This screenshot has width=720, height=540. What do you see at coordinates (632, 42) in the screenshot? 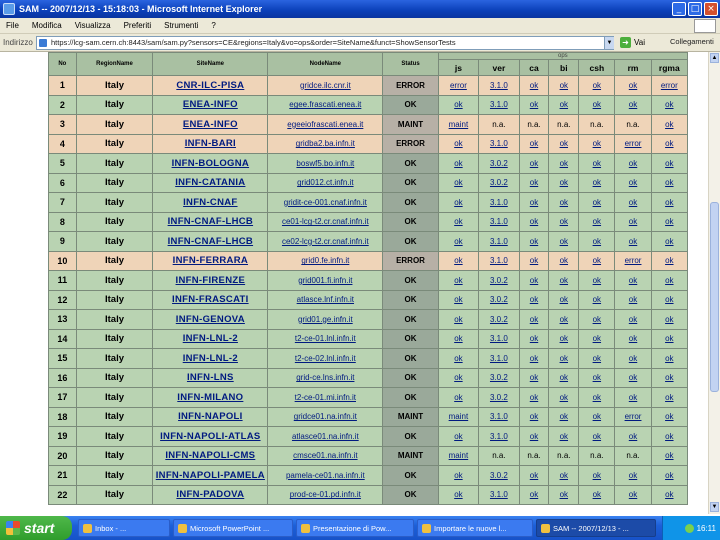
I see `go-button: ➜ Vai` at bounding box center [632, 42].